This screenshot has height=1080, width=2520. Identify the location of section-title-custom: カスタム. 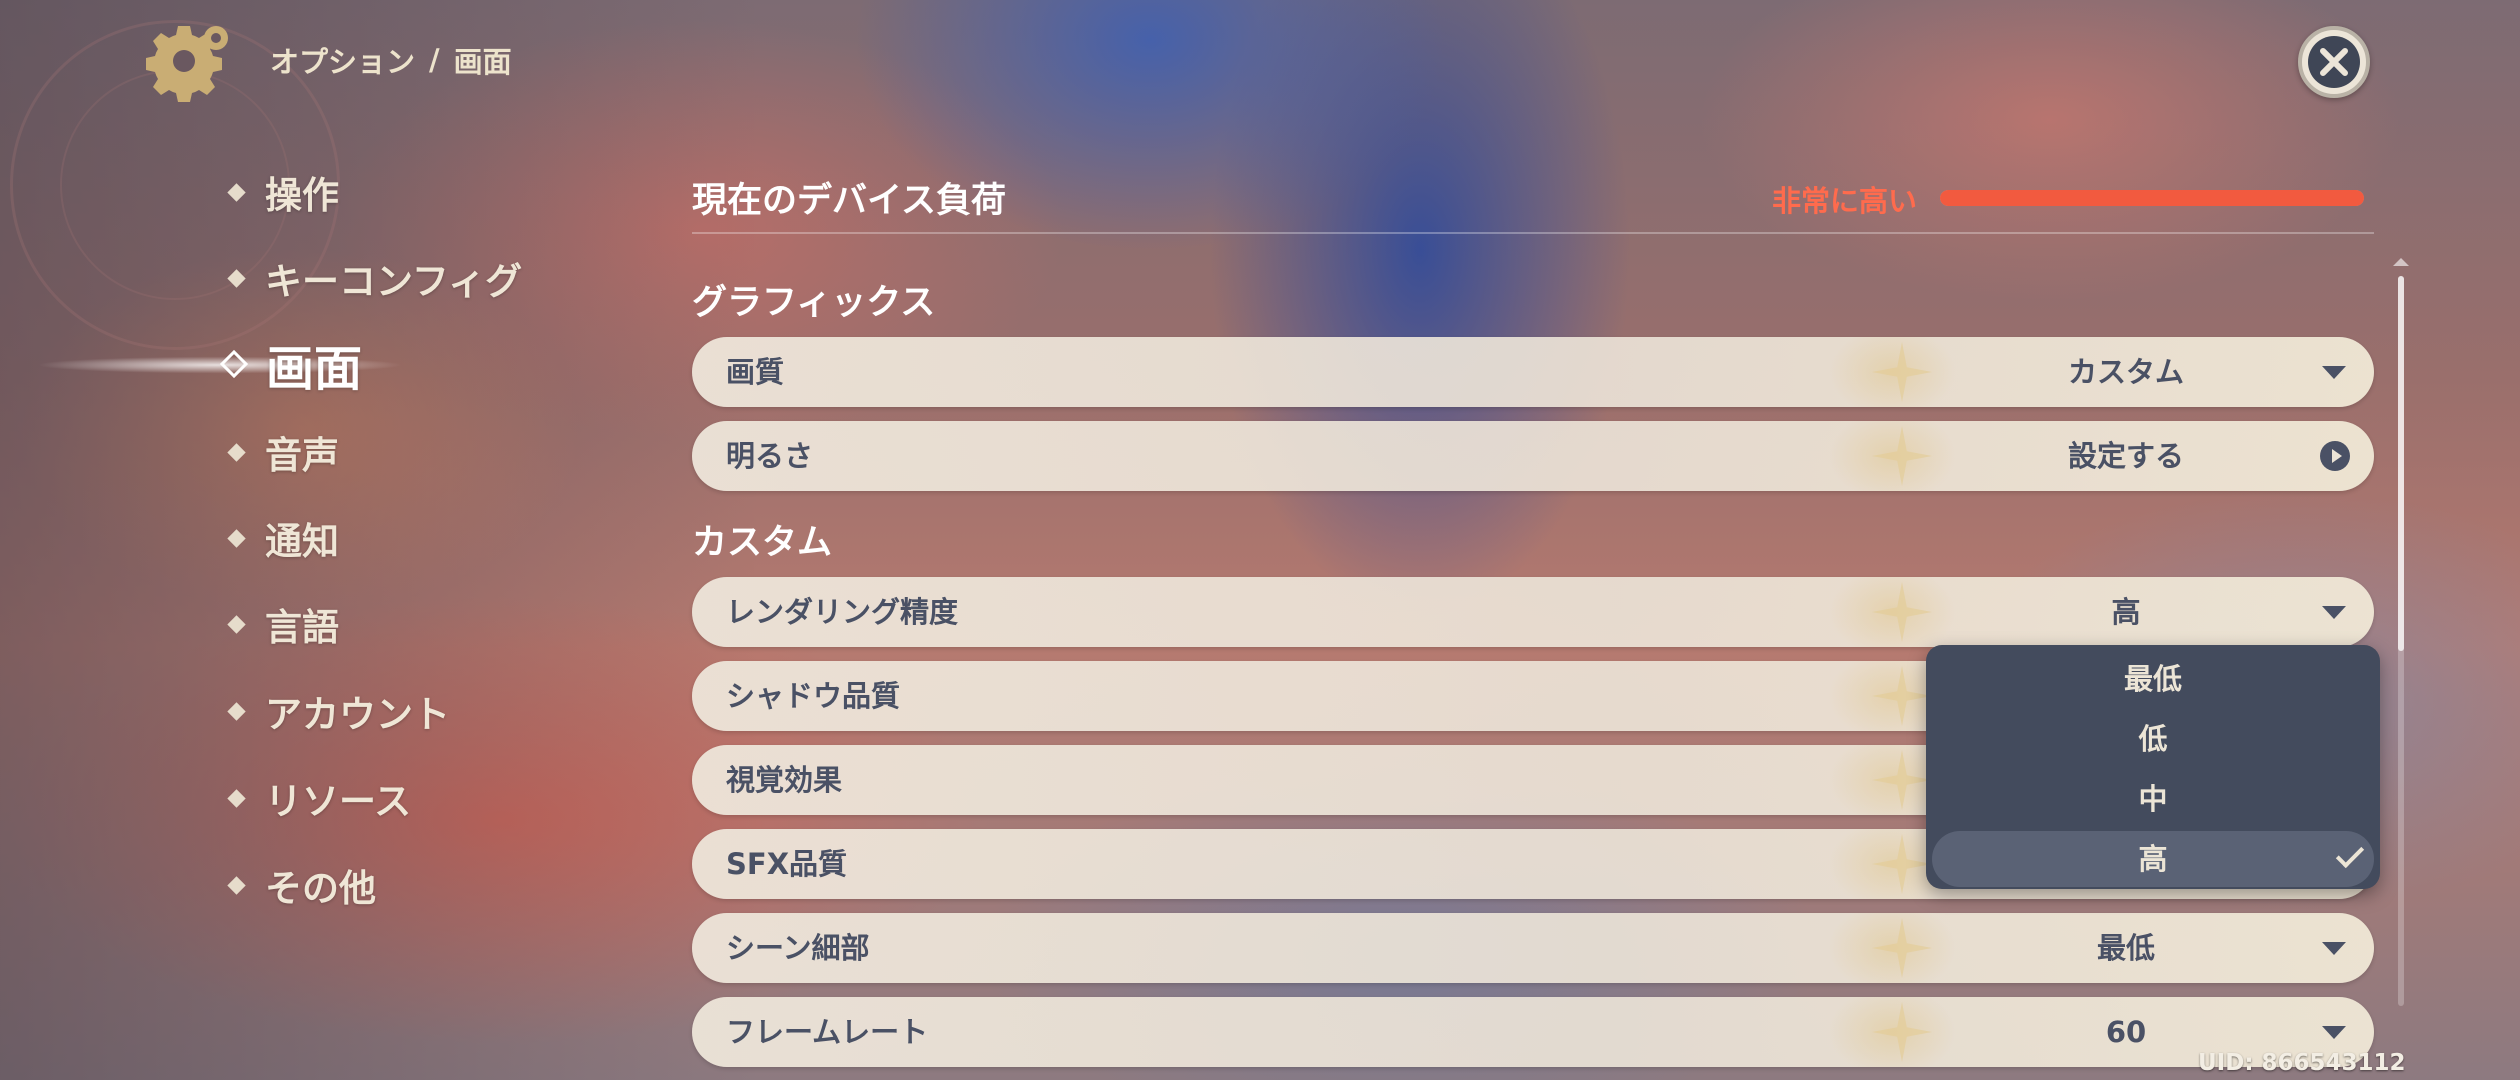
(762, 543).